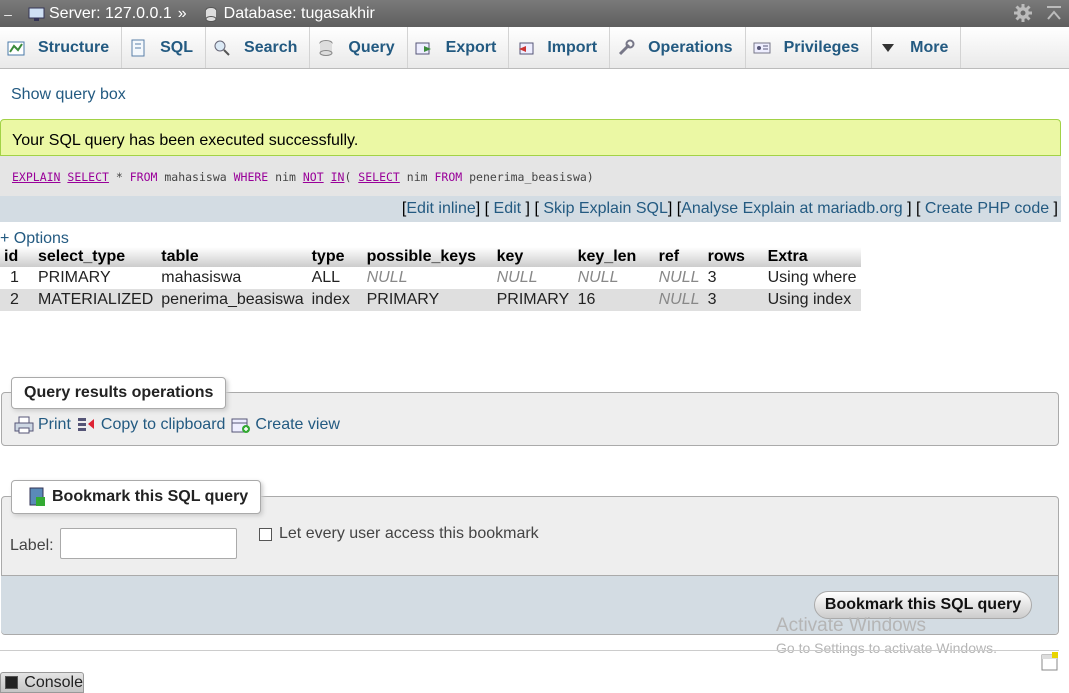  What do you see at coordinates (533, 257) in the screenshot?
I see `column-header: key` at bounding box center [533, 257].